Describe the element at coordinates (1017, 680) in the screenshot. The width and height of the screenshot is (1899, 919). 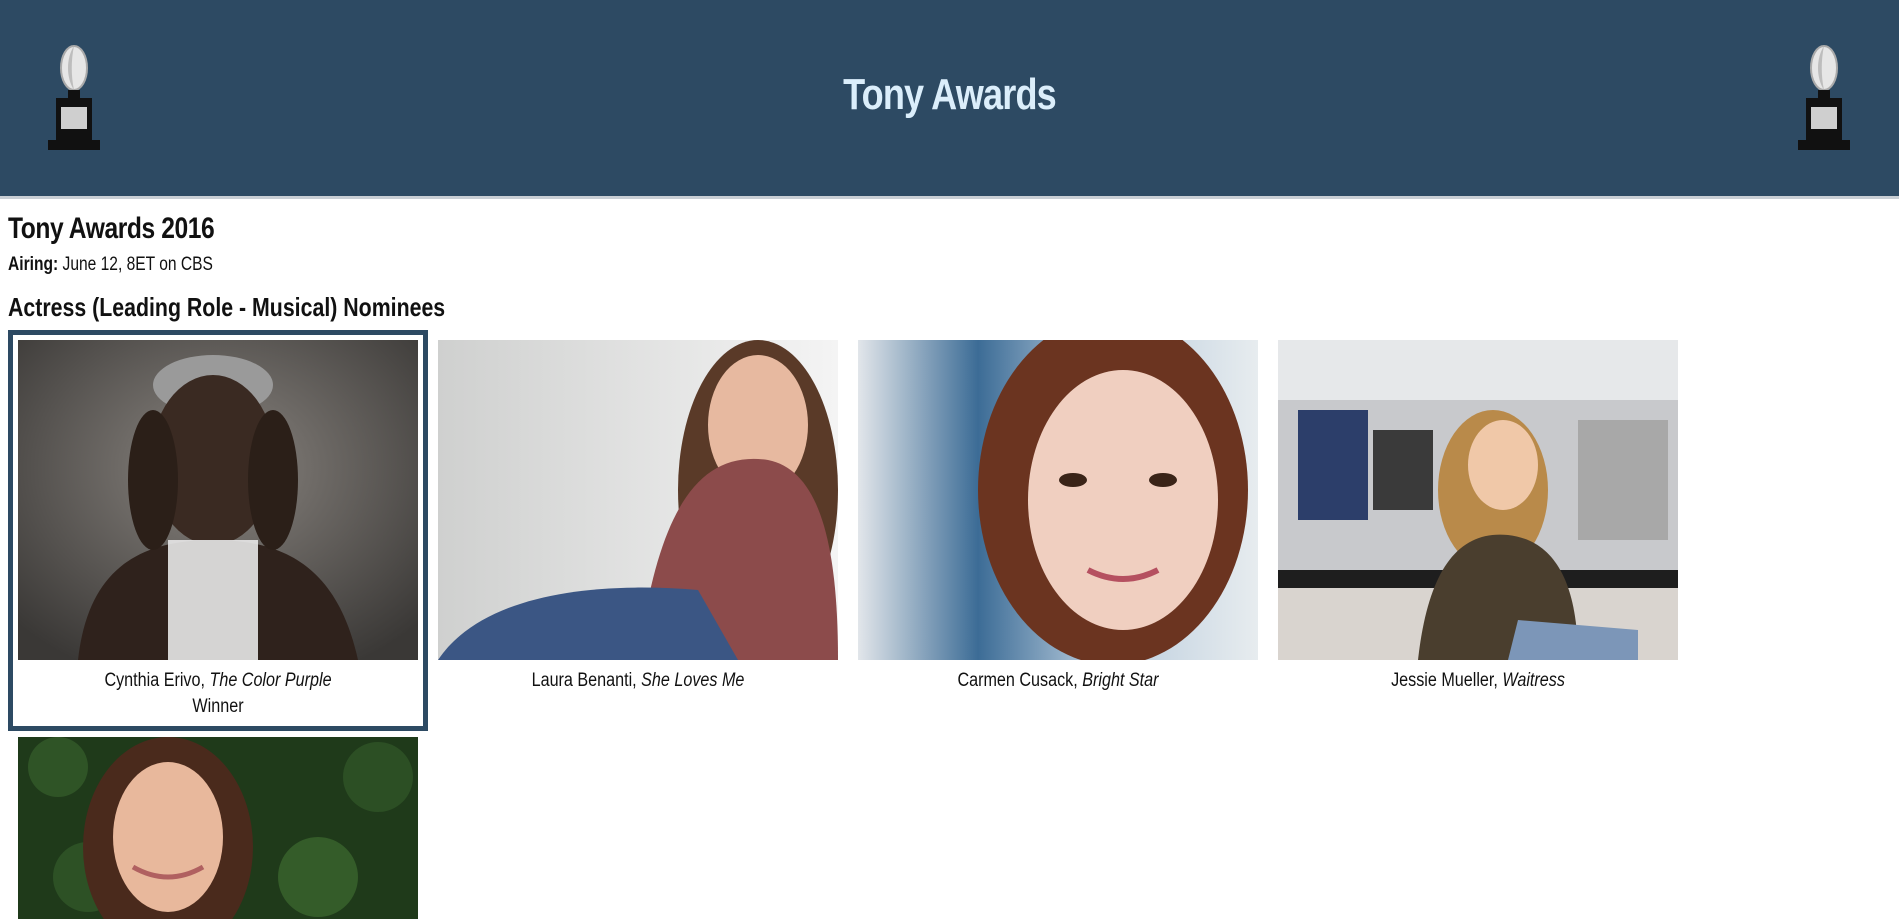
I see `nominee-name: Carmen Cusack,` at that location.